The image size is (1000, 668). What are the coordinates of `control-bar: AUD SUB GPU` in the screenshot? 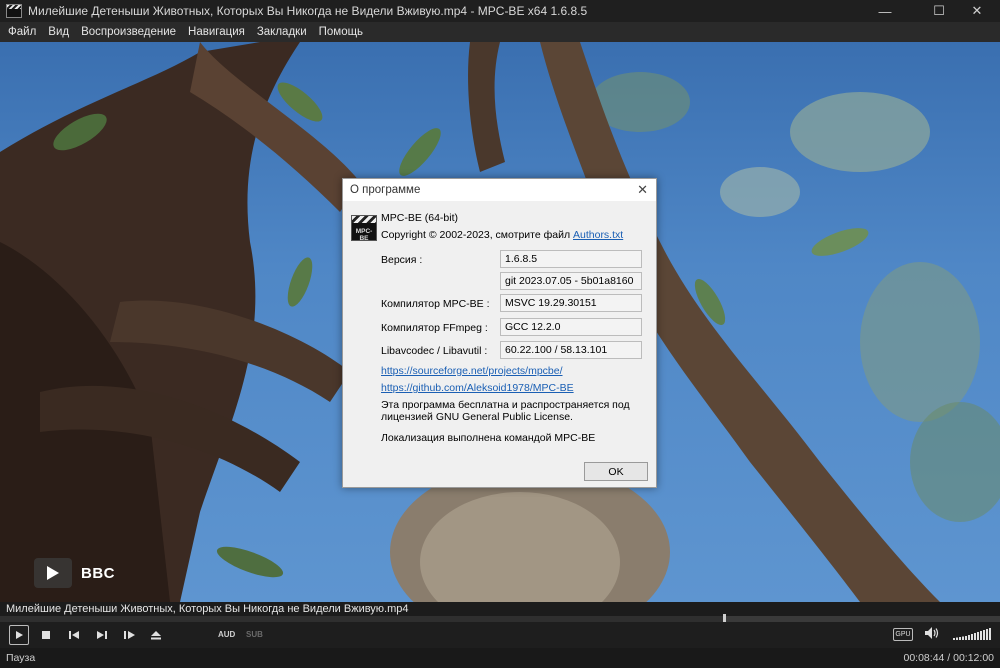 It's located at (500, 635).